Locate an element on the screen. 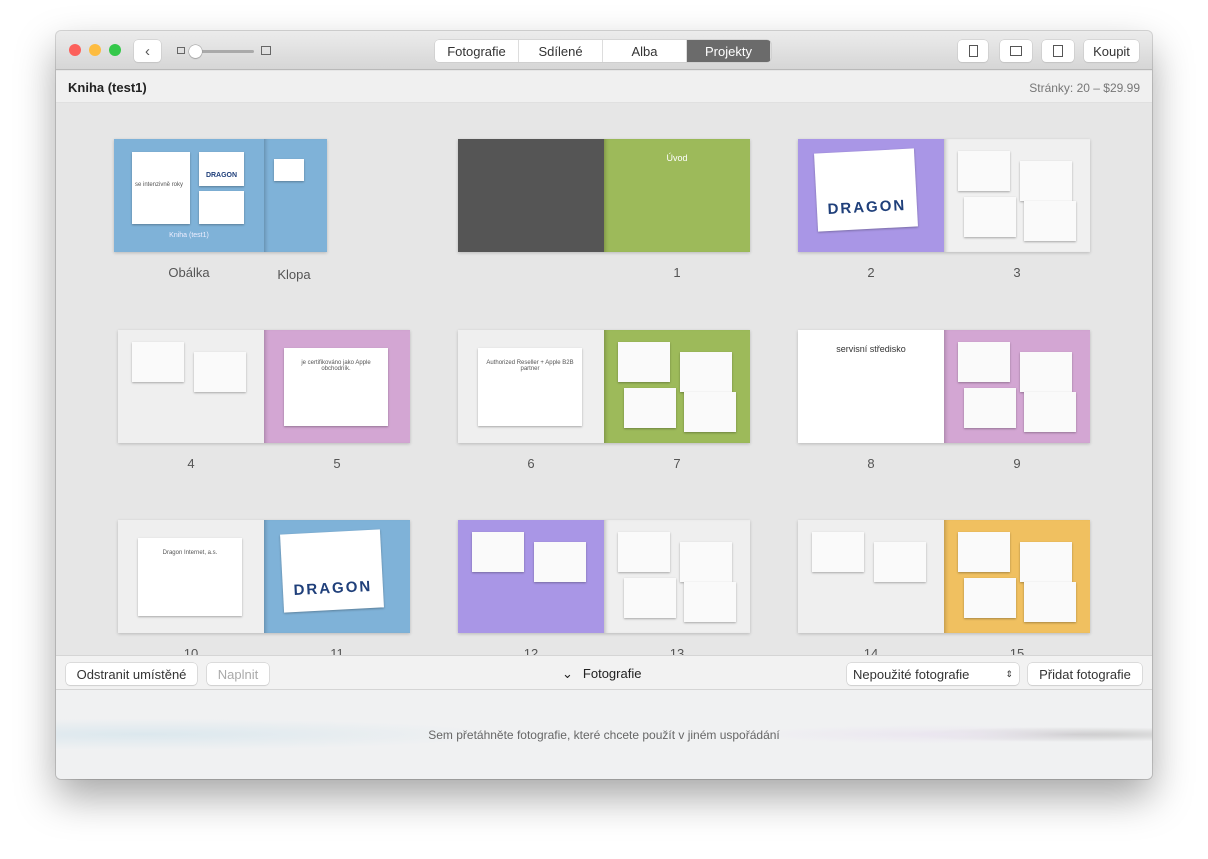 The image size is (1208, 859). page-caption-card: Authorized Reseller + Apple B2B partner is located at coordinates (530, 387).